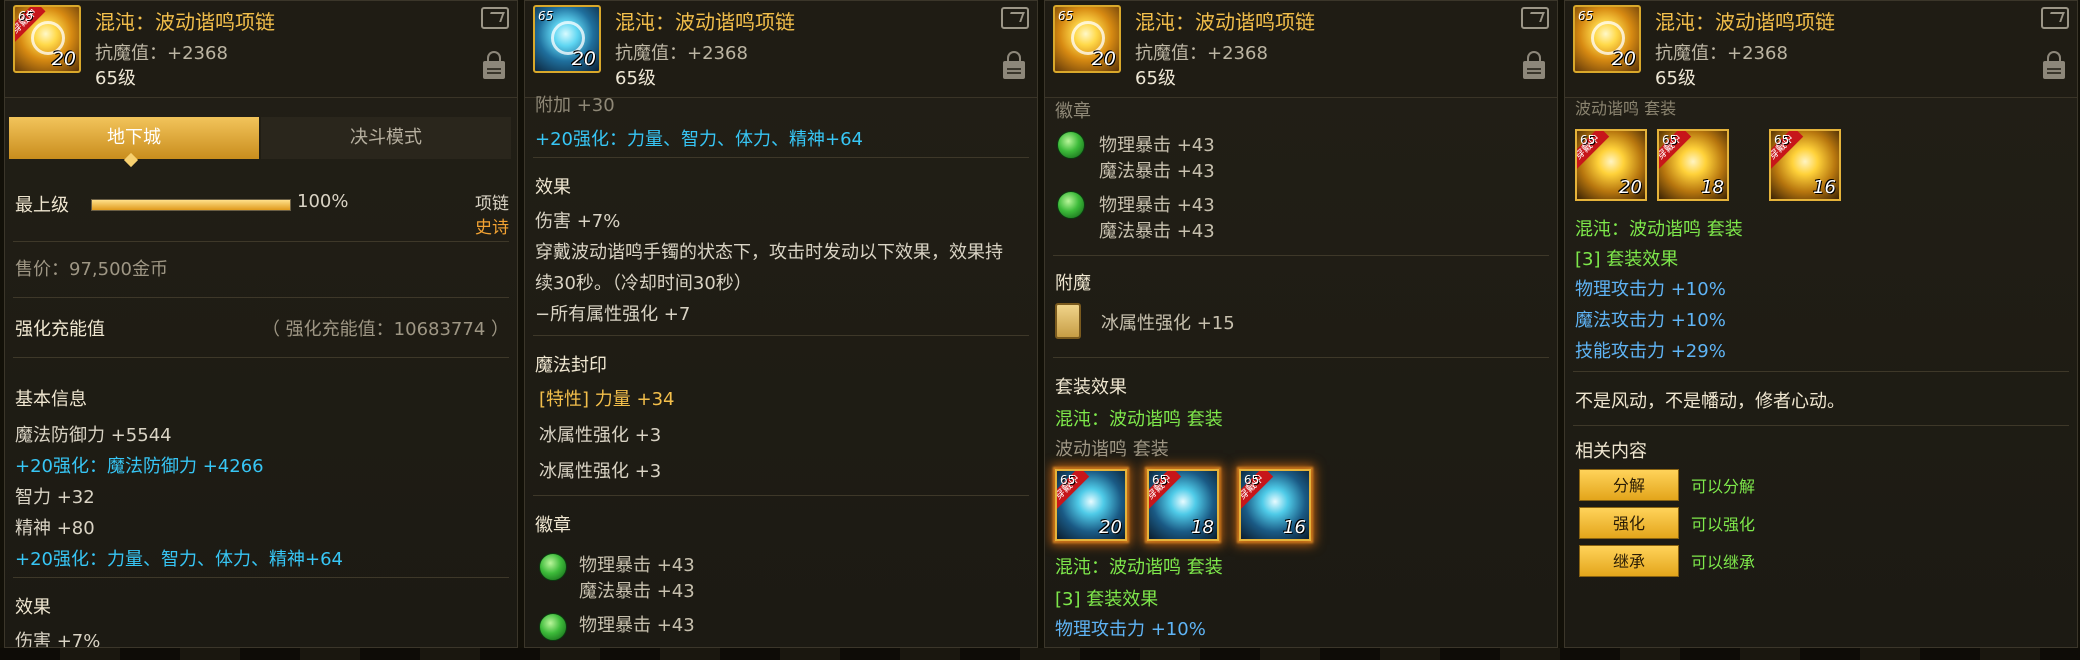  I want to click on seal-special-tag: [特性], so click(564, 399).